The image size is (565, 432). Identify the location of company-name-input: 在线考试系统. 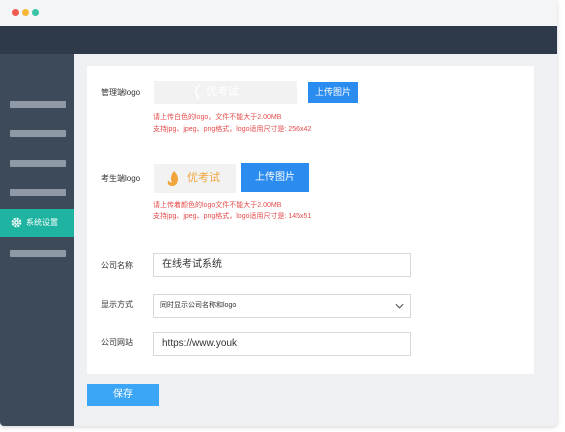
(282, 265).